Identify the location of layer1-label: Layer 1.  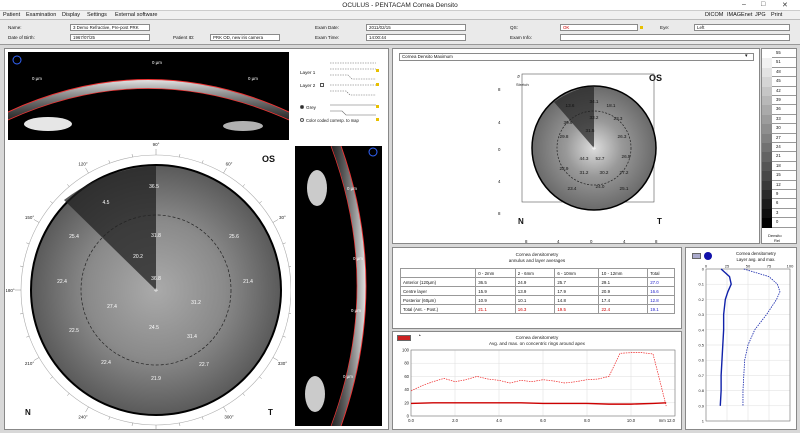
(308, 72).